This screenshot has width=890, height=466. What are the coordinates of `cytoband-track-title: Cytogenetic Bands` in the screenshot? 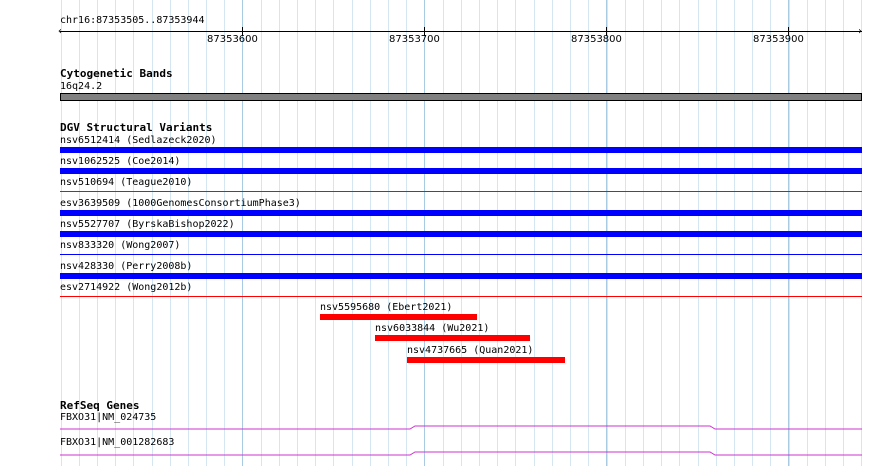 It's located at (116, 73).